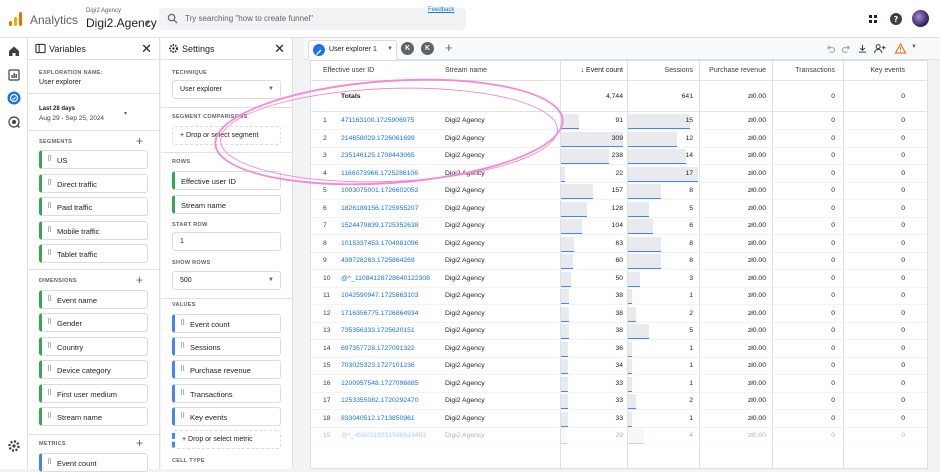 This screenshot has height=472, width=940. Describe the element at coordinates (14, 446) in the screenshot. I see `admin-gear-icon` at that location.